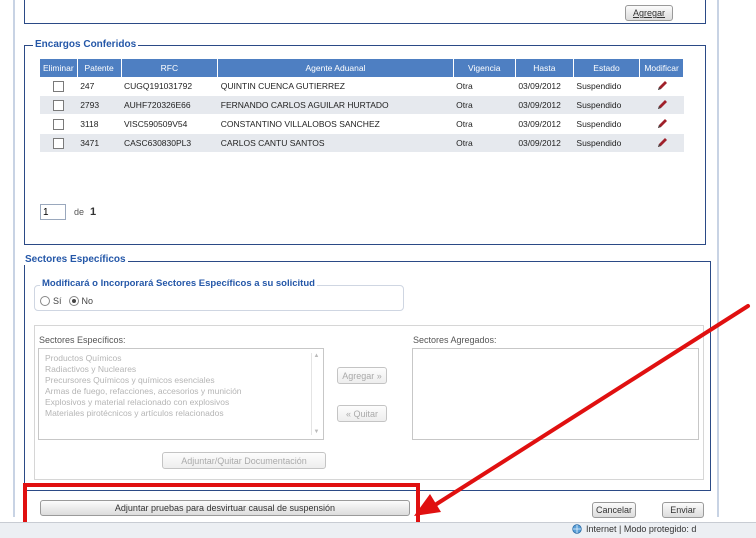  What do you see at coordinates (641, 529) in the screenshot?
I see `status-text: Internet | Modo protegido: d` at bounding box center [641, 529].